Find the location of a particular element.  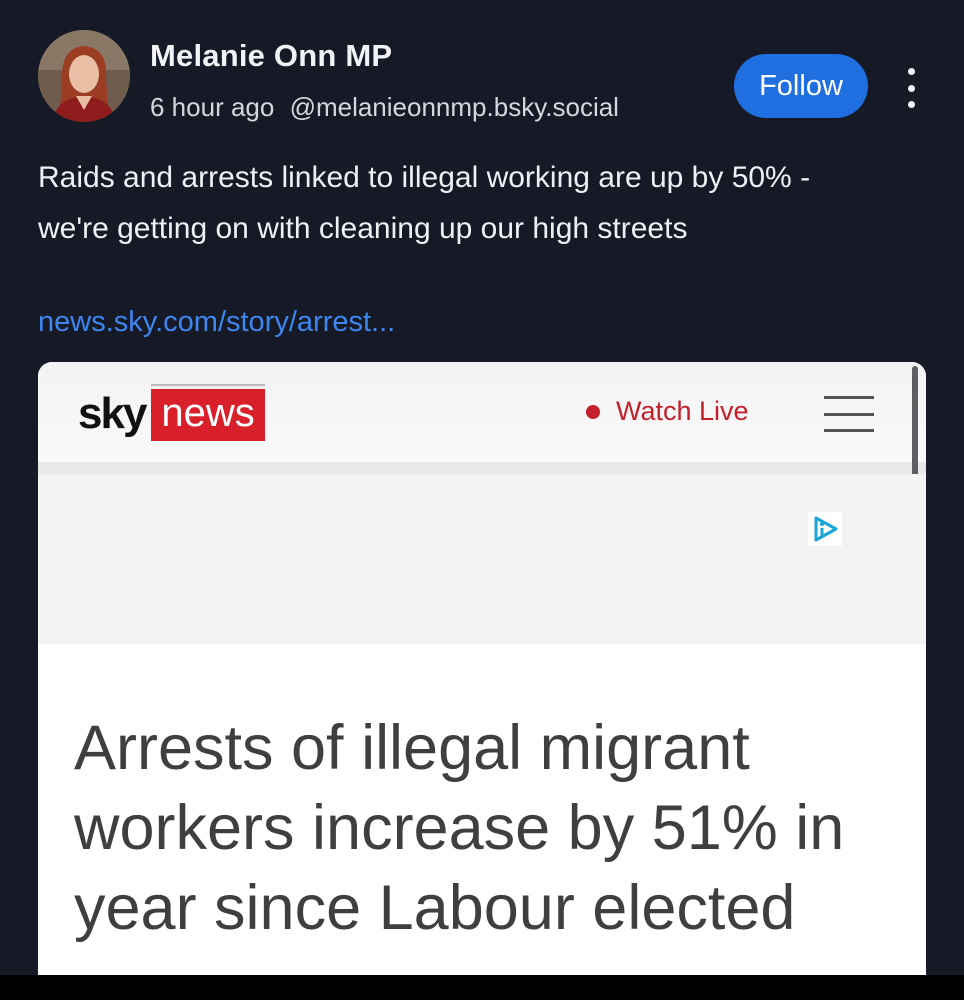

author-avatar is located at coordinates (84, 76).